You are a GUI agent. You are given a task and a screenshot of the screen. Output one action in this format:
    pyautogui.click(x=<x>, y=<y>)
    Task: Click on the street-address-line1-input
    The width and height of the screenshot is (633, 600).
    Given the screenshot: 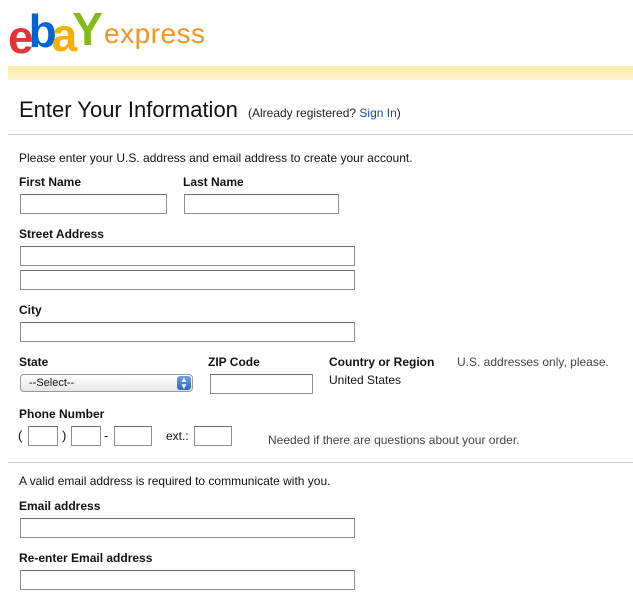 What is the action you would take?
    pyautogui.click(x=187, y=256)
    